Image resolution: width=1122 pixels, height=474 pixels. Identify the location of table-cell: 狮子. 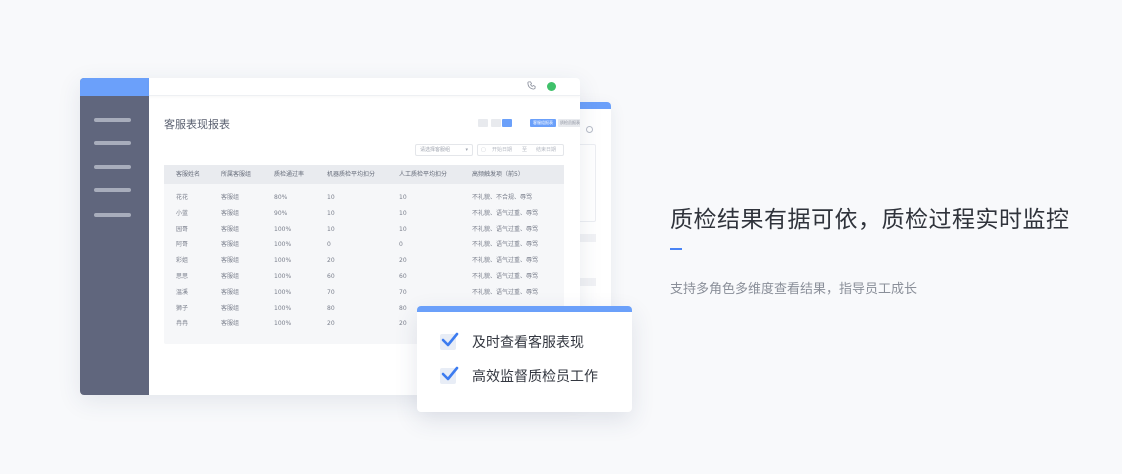
(182, 308).